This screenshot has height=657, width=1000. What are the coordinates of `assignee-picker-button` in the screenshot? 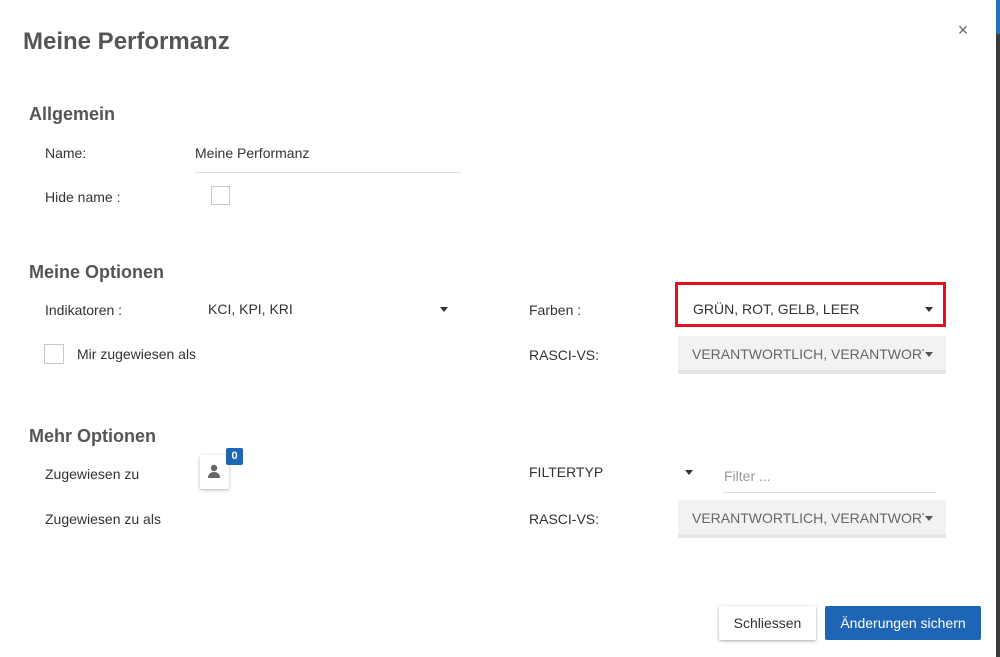 It's located at (214, 472).